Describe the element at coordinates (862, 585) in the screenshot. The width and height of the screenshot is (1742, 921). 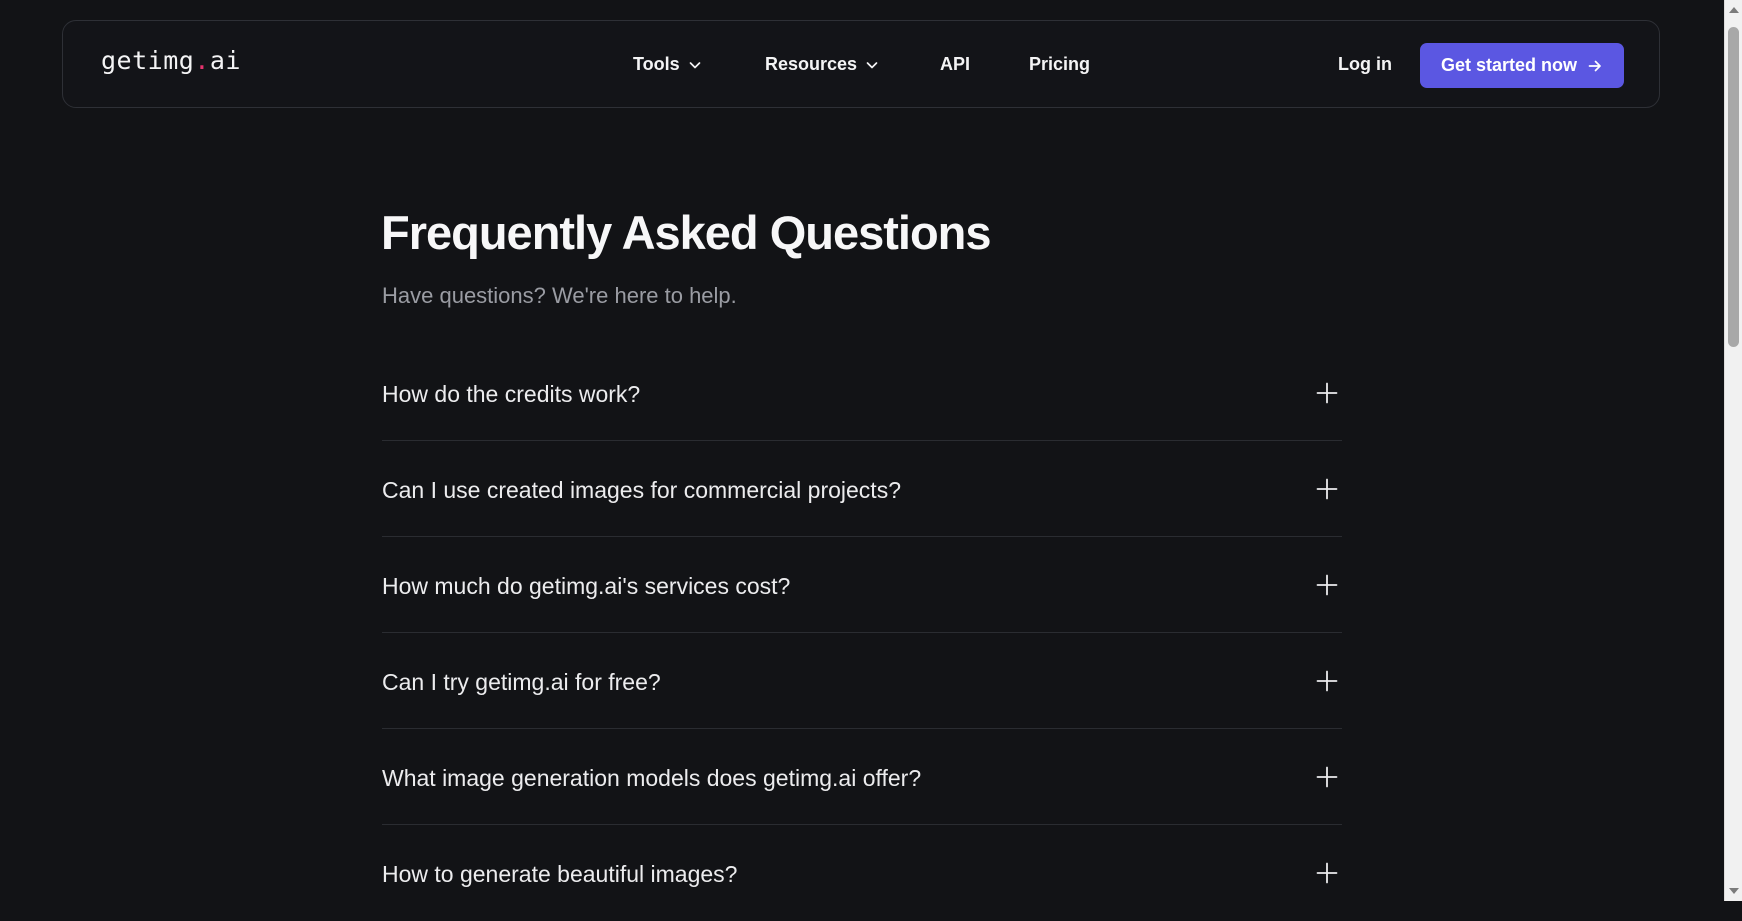
I see `faq-item: How much do getimg.ai's services cost?` at that location.